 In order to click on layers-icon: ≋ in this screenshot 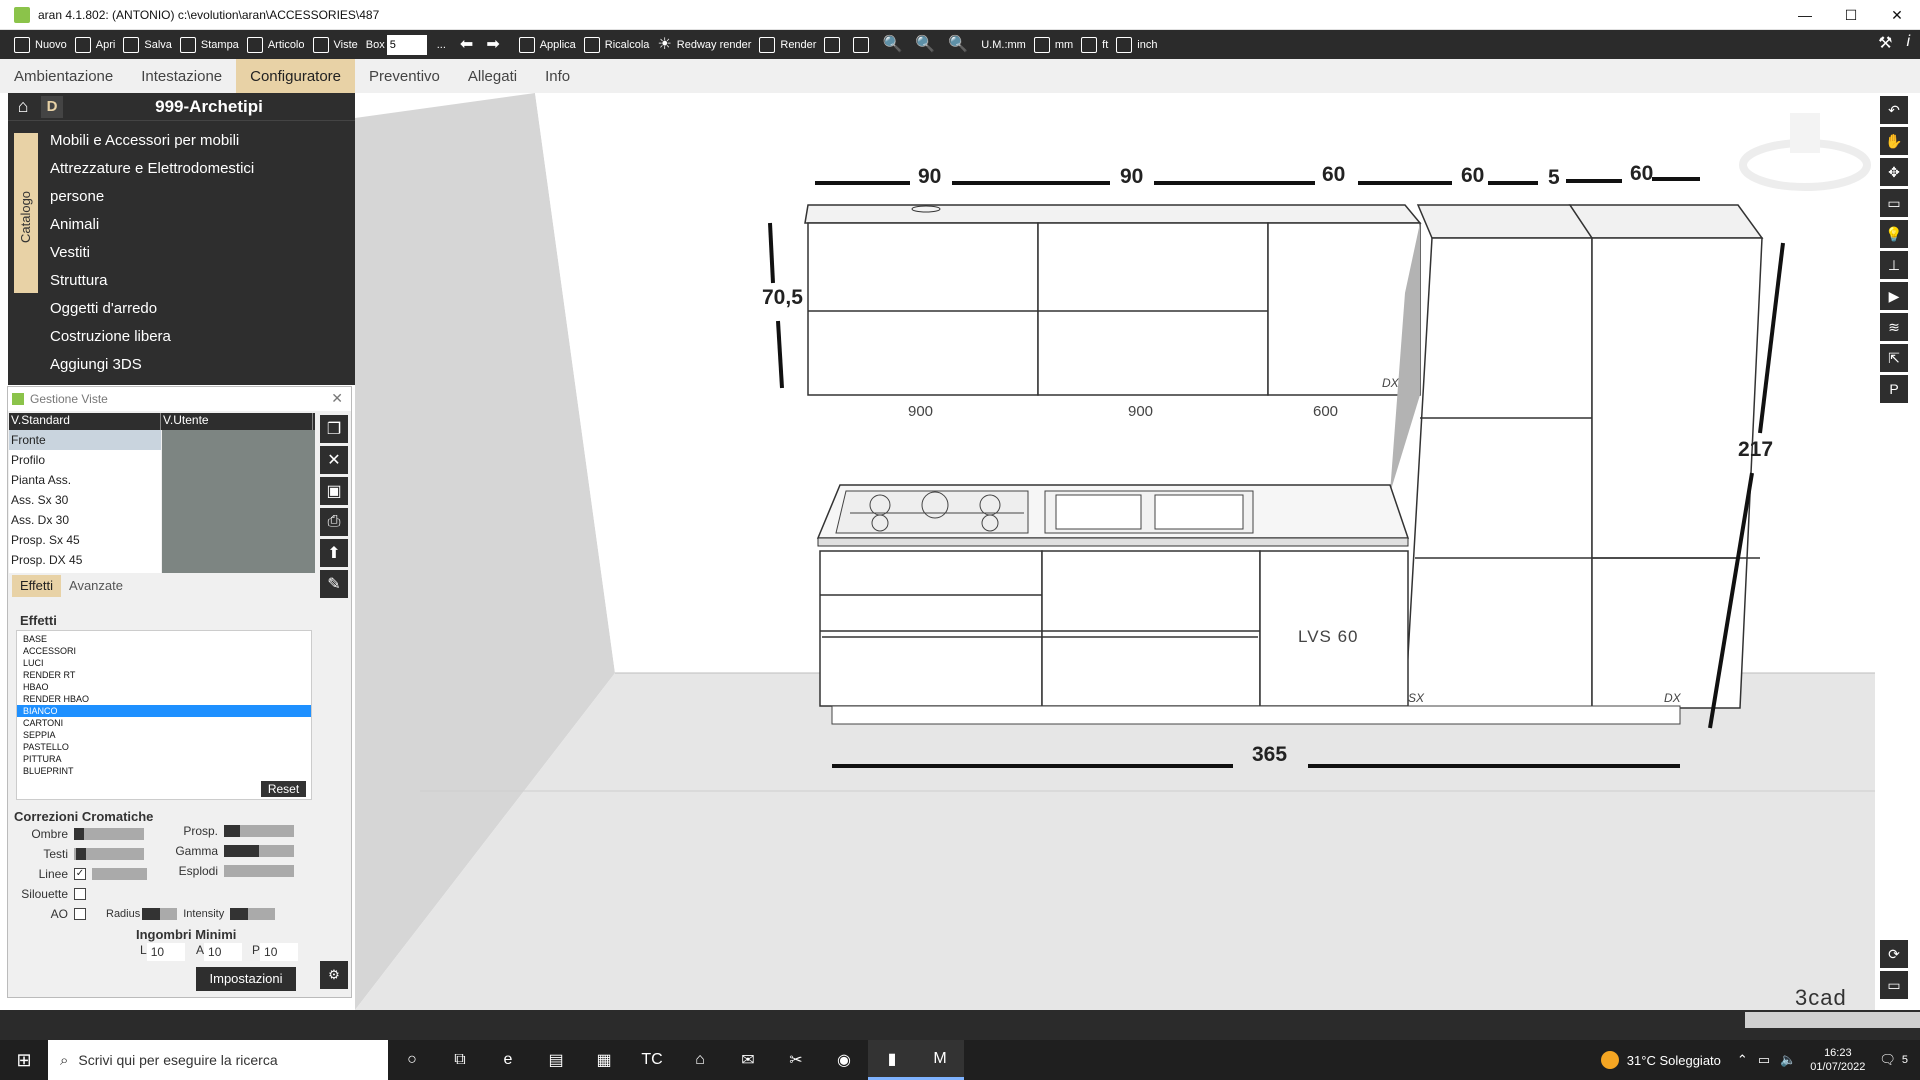, I will do `click(1894, 327)`.